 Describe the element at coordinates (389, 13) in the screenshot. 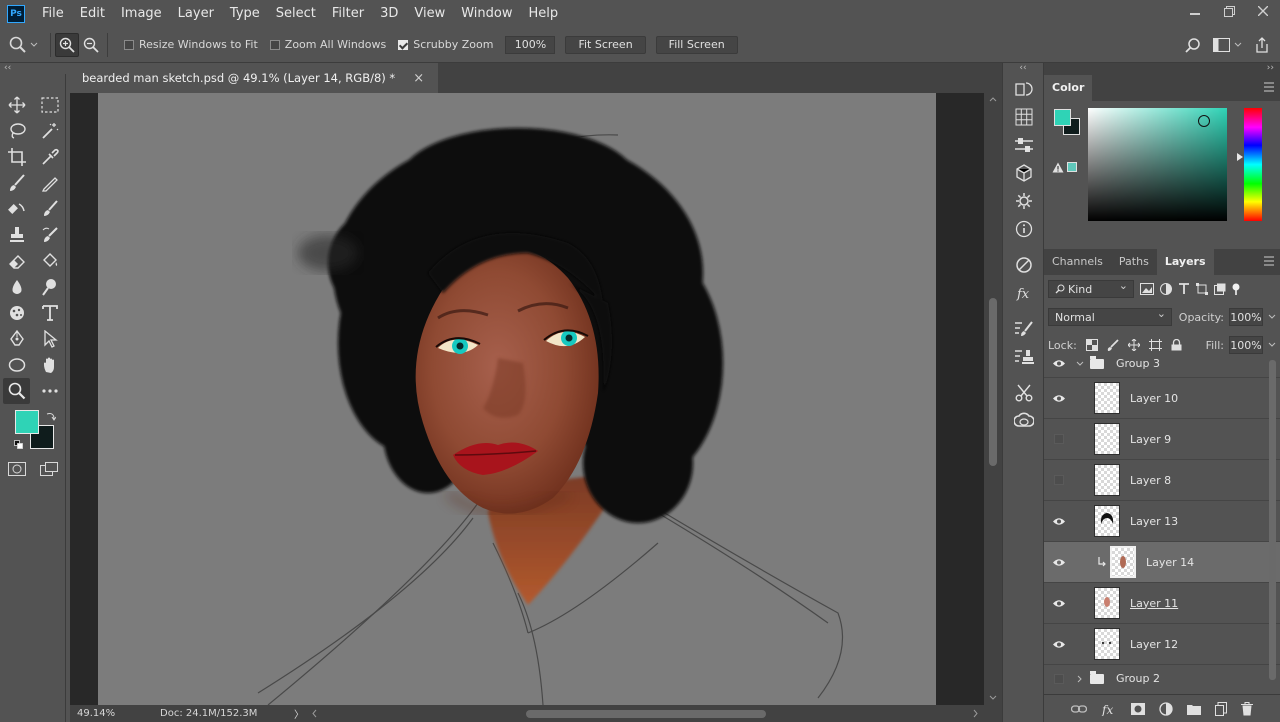

I see `menu-3d: 3D` at that location.